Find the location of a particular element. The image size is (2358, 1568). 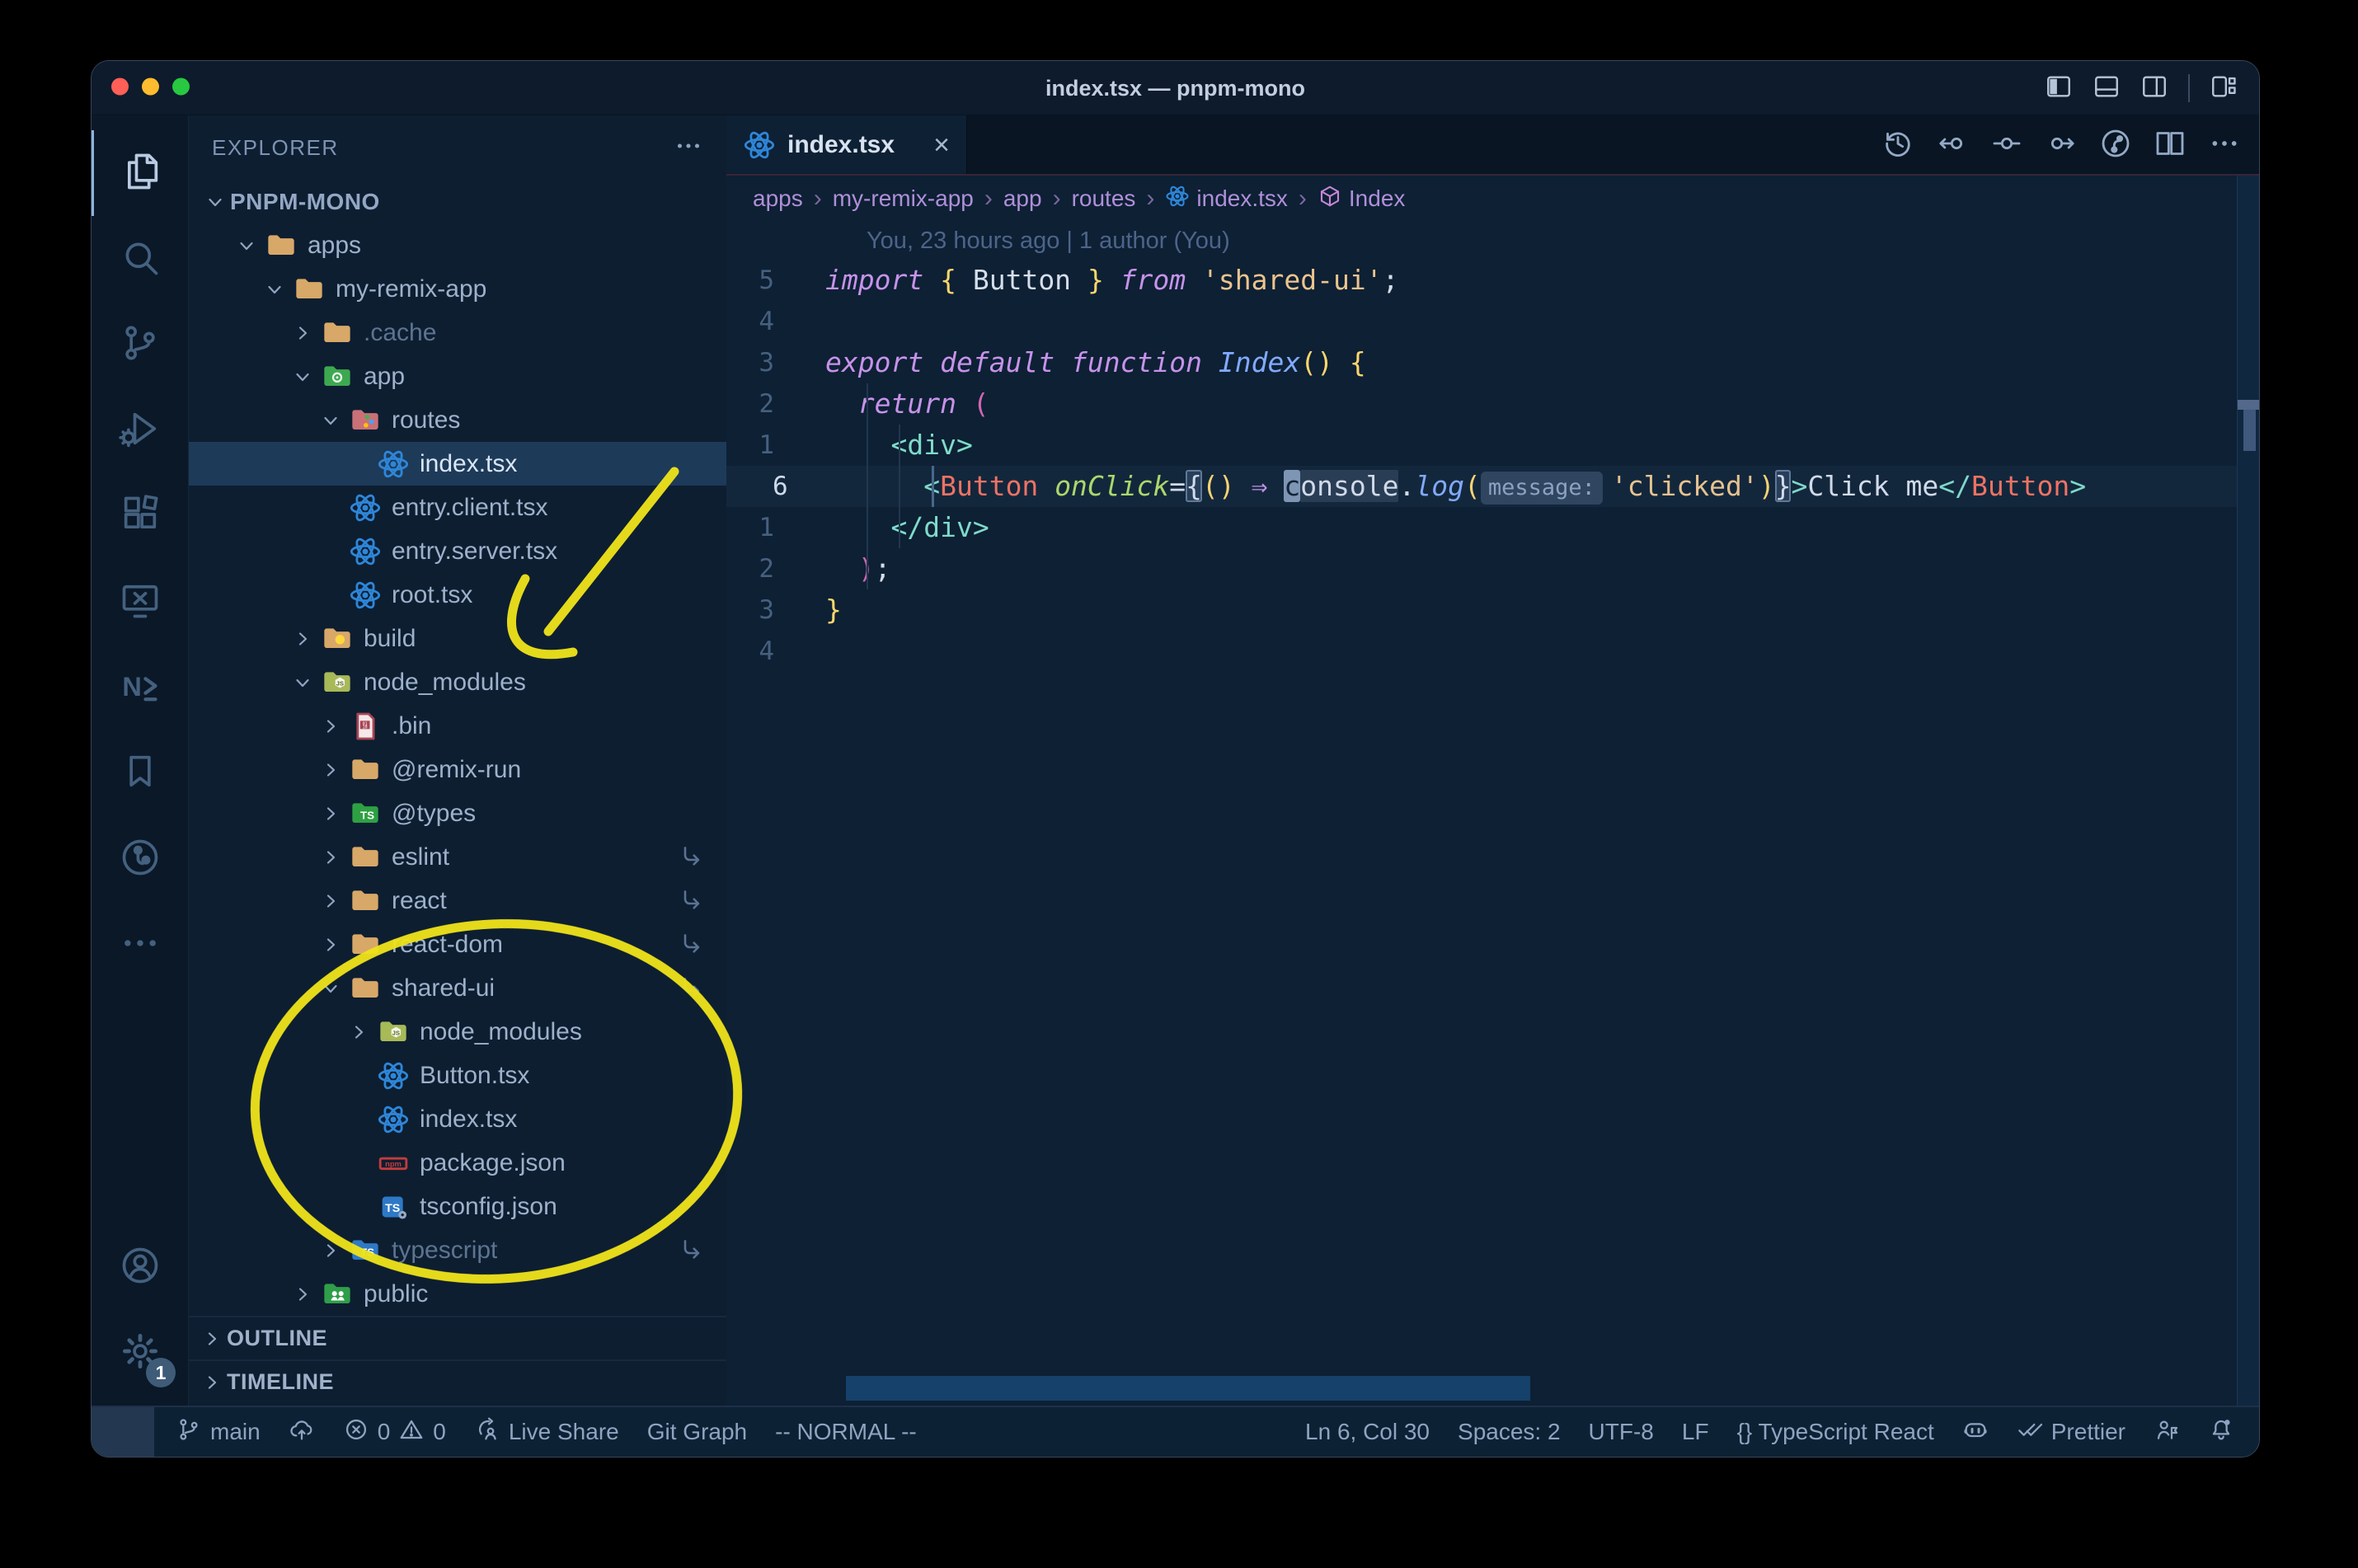

activity-bar-item-nx-console: N is located at coordinates (141, 687).